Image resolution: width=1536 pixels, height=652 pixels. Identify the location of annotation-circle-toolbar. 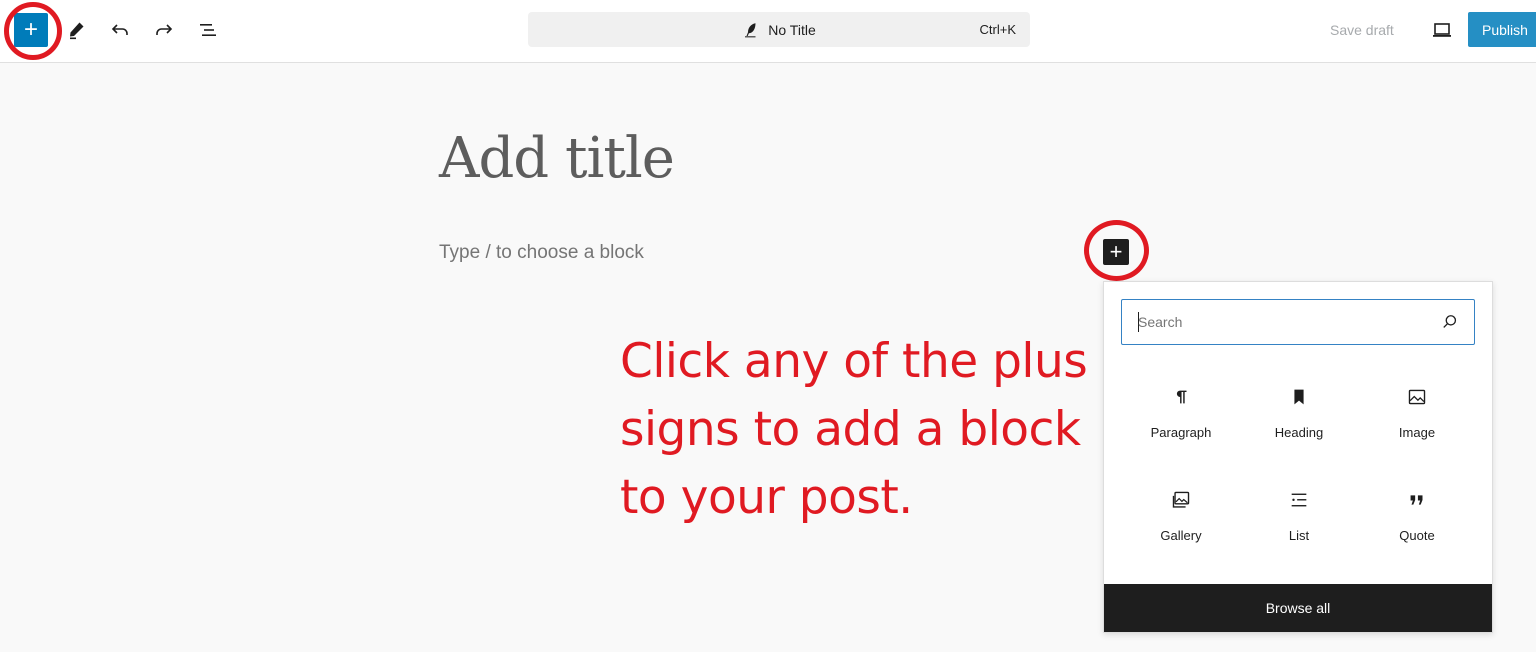
(33, 31).